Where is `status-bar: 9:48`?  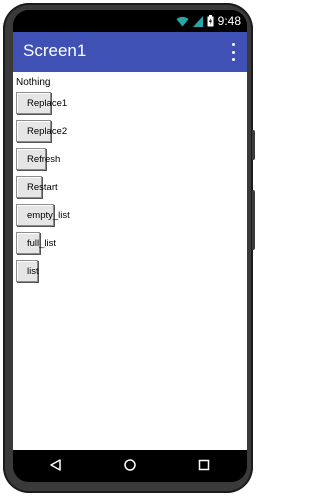
status-bar: 9:48 is located at coordinates (130, 21).